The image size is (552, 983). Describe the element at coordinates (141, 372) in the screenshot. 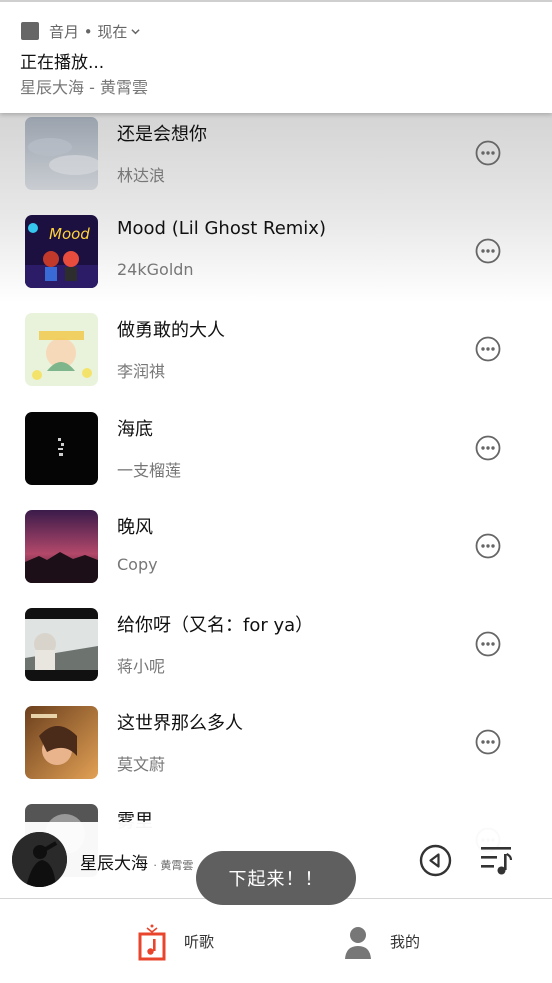

I see `song-artist: 李润祺` at that location.